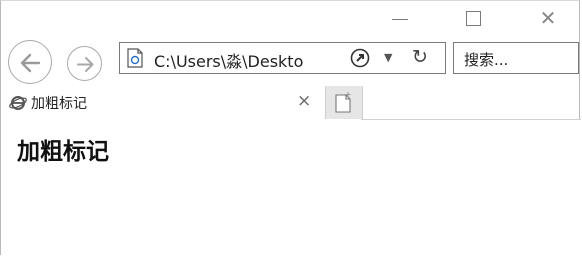 This screenshot has height=256, width=582. Describe the element at coordinates (248, 60) in the screenshot. I see `address-text: C:\Users\淼\Deskto` at that location.